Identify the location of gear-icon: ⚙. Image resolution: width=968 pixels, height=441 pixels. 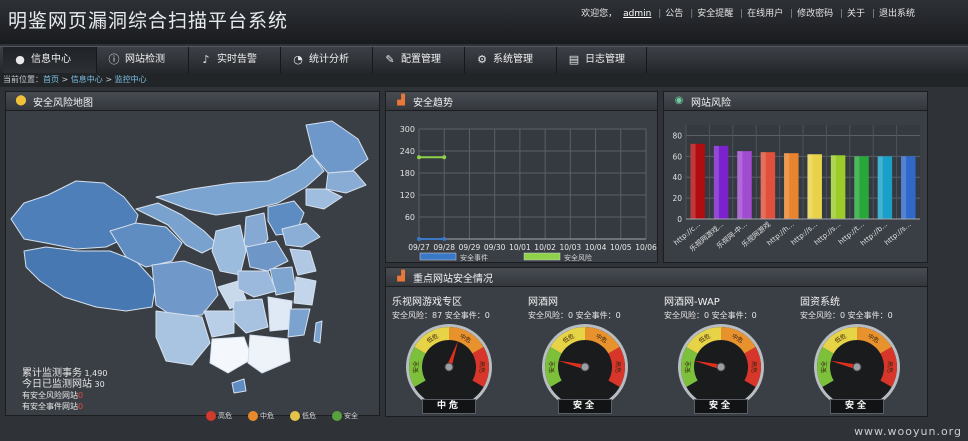
(482, 59).